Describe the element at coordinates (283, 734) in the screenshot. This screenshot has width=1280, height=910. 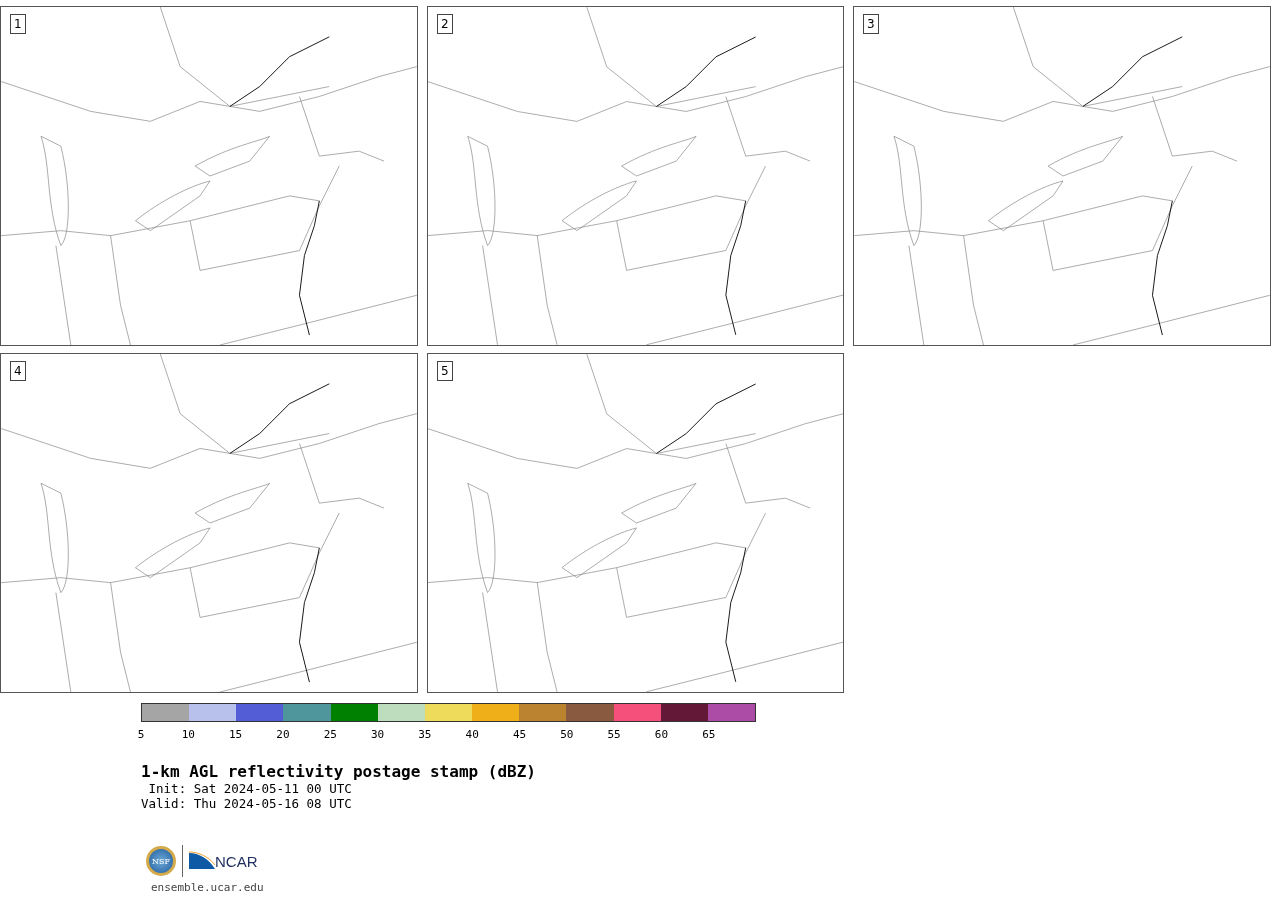
I see `tick-label: 20` at that location.